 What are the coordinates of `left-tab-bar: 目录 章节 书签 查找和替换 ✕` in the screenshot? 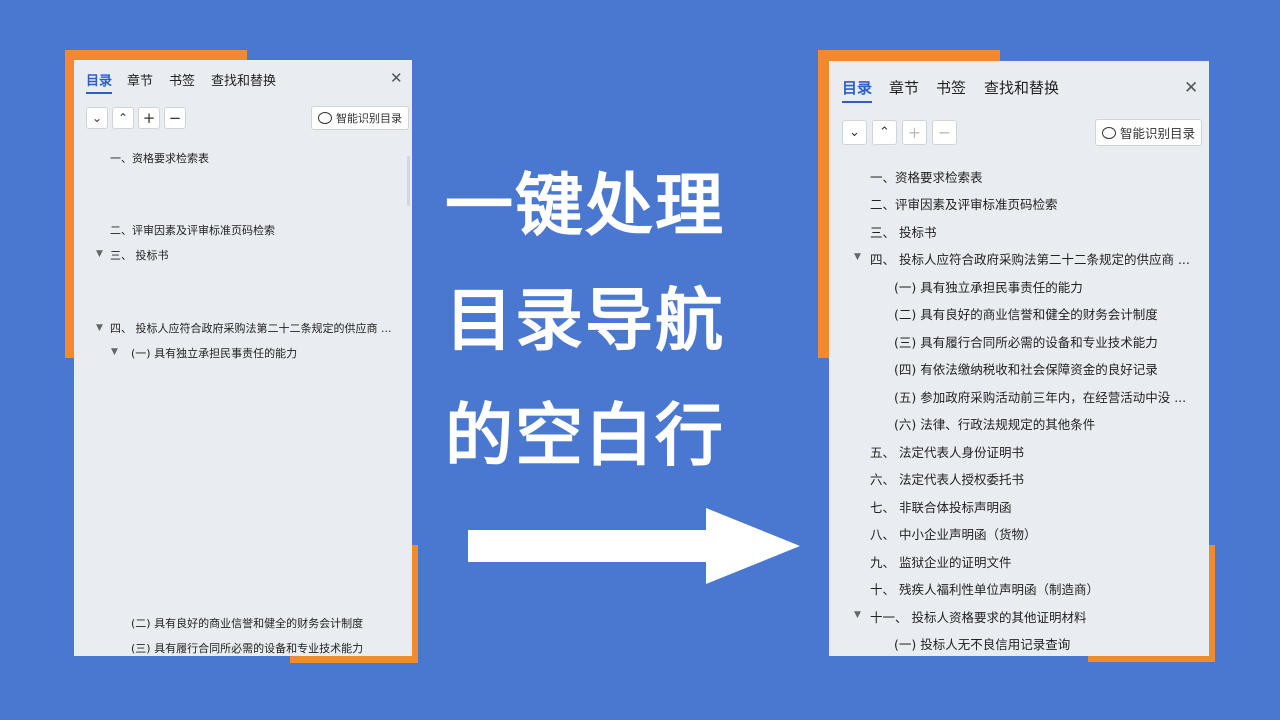 It's located at (243, 80).